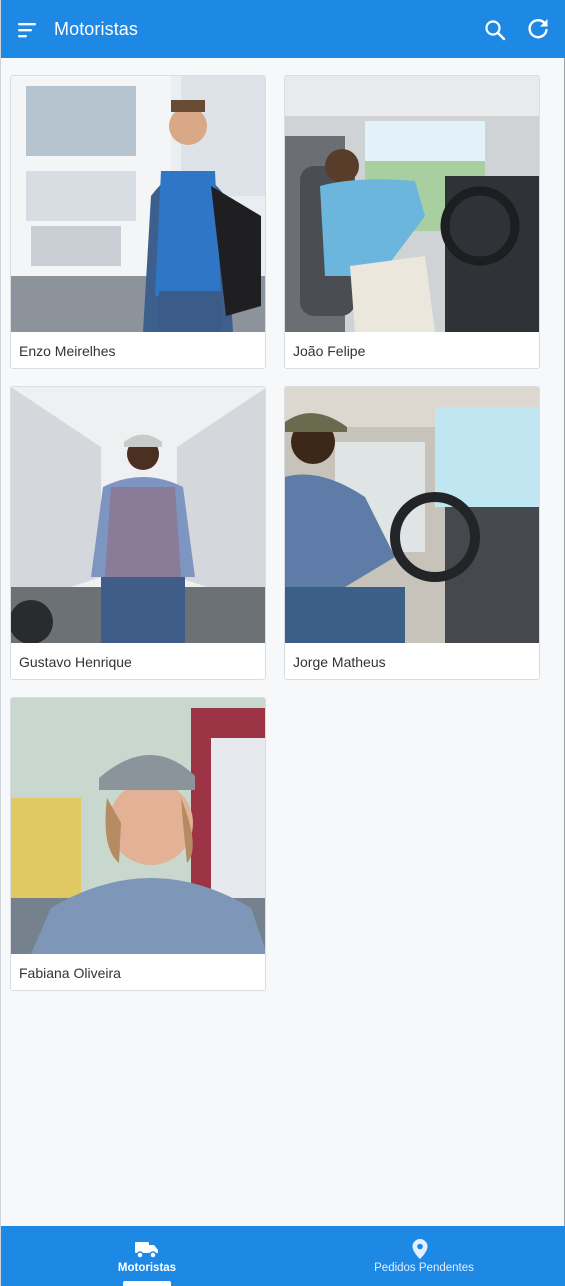 This screenshot has height=1286, width=565. I want to click on driver-card: Gustavo Henrique, so click(138, 533).